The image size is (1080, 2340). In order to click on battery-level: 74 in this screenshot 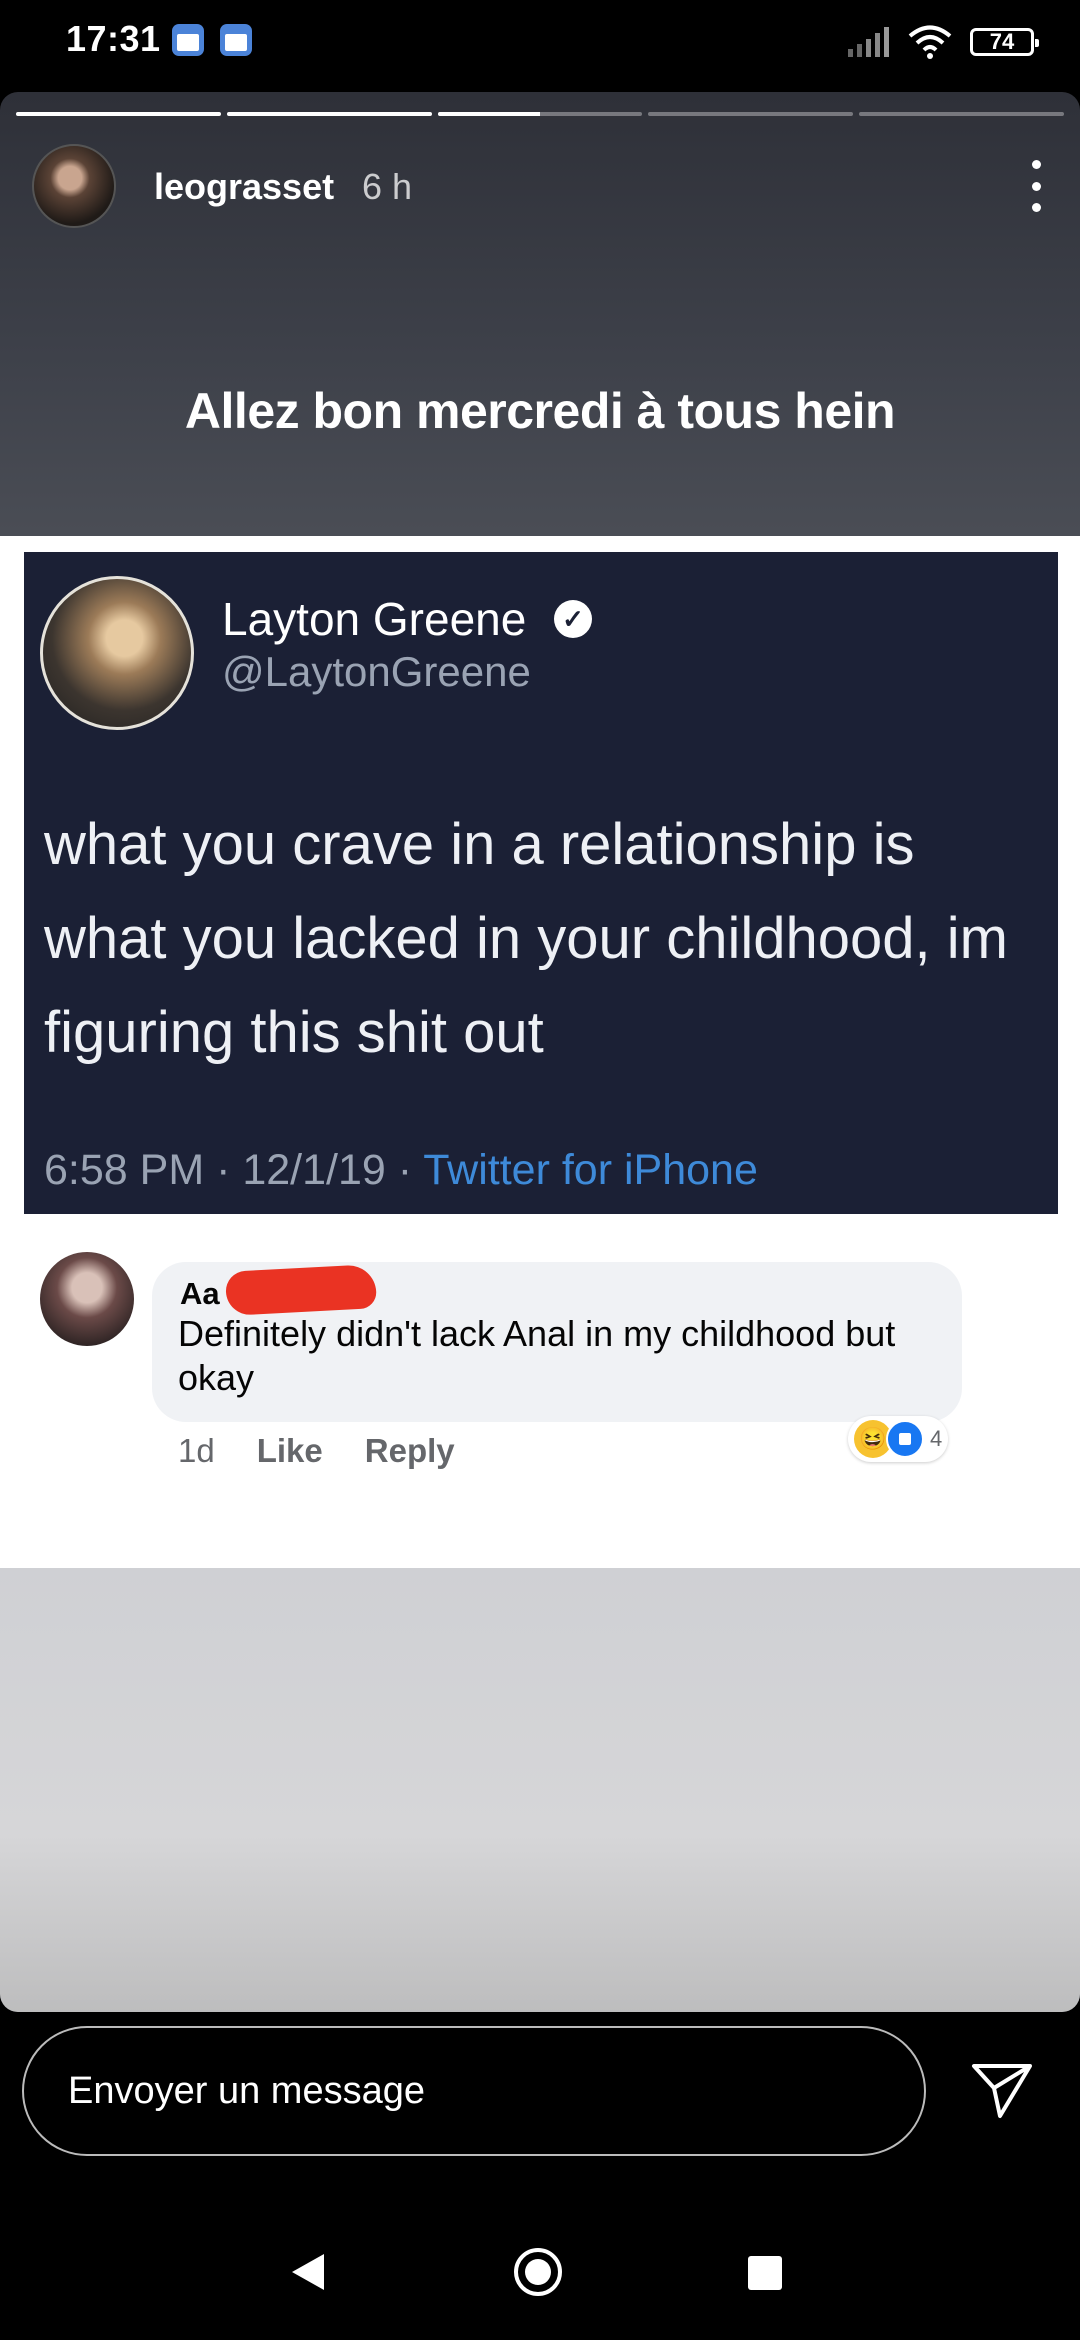, I will do `click(1002, 41)`.